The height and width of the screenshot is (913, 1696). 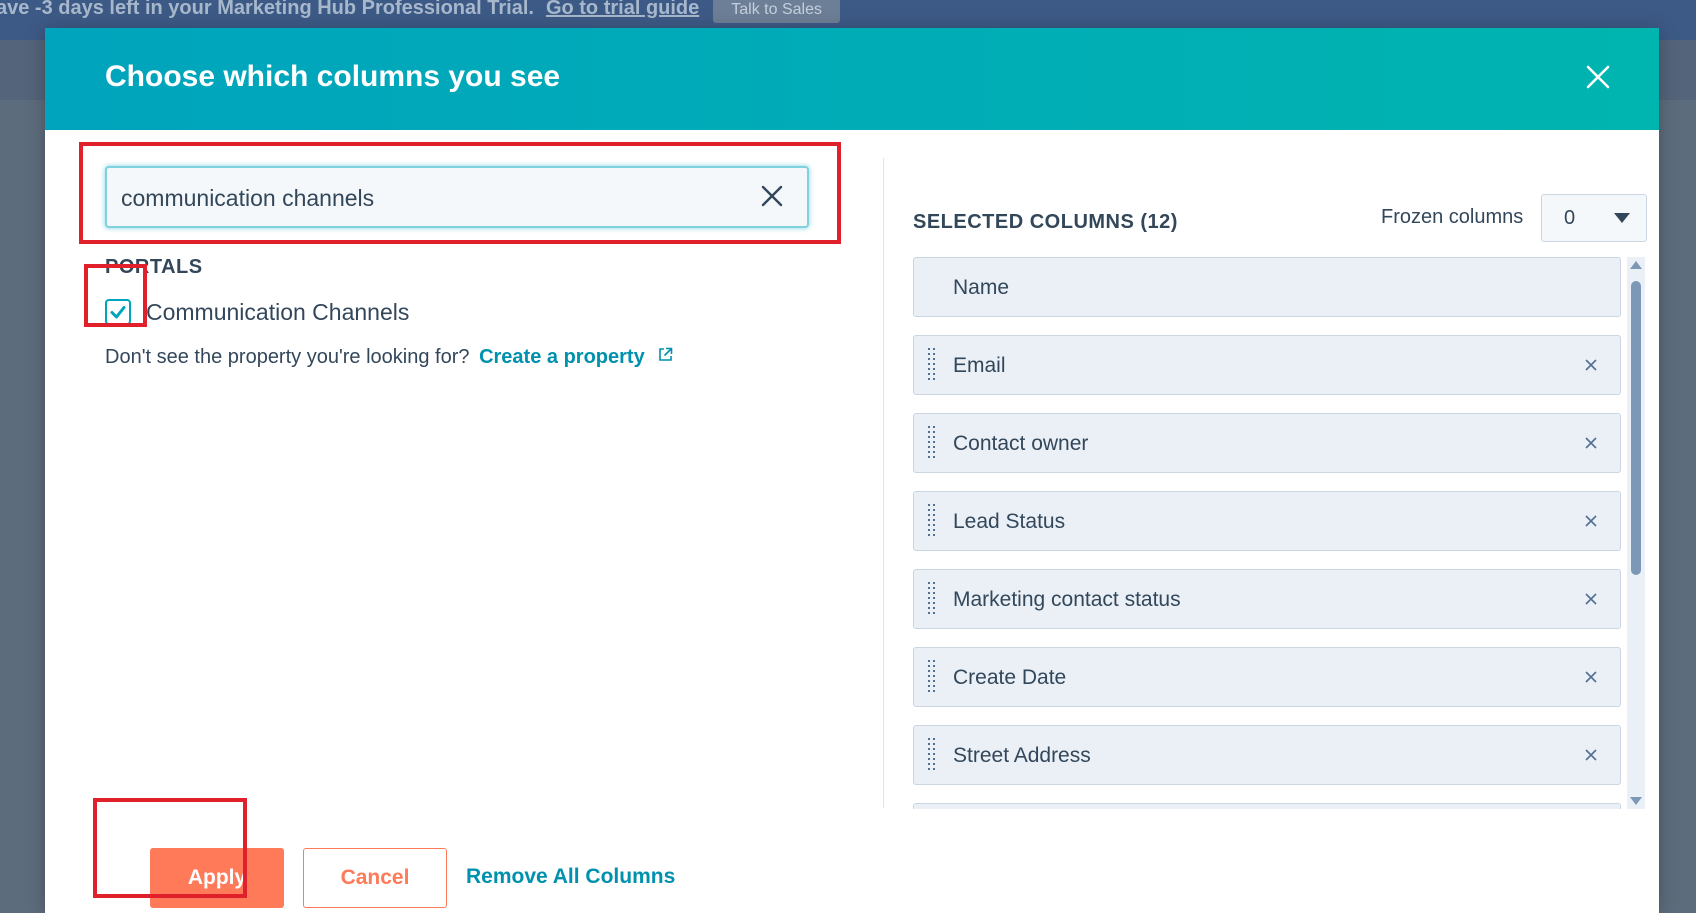 What do you see at coordinates (622, 10) in the screenshot?
I see `trial-guide-link: Go to trial guide` at bounding box center [622, 10].